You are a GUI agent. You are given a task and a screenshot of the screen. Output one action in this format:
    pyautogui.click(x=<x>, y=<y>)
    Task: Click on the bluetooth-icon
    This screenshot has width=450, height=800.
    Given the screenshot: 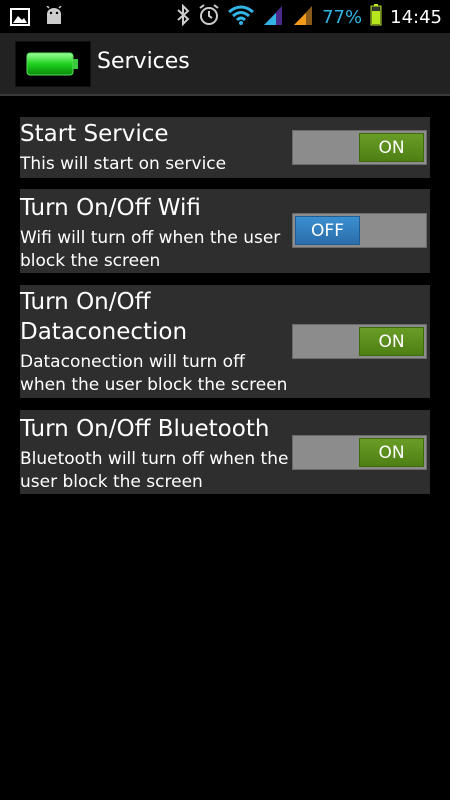 What is the action you would take?
    pyautogui.click(x=183, y=16)
    